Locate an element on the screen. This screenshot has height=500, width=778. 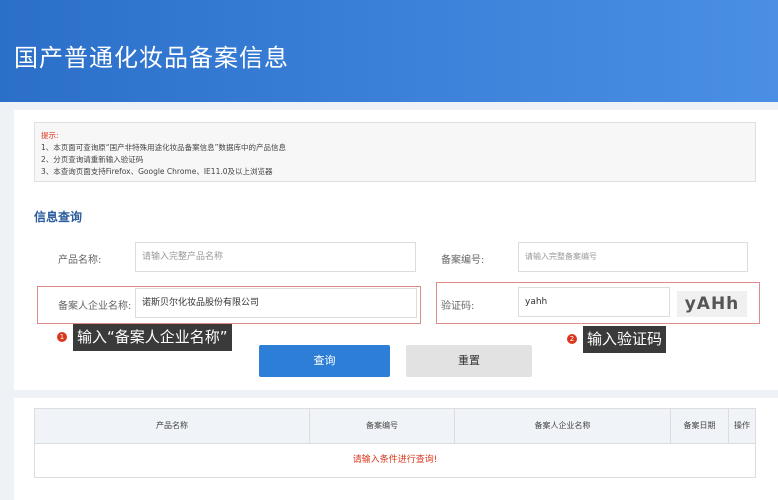
column-header: 操作 is located at coordinates (742, 425).